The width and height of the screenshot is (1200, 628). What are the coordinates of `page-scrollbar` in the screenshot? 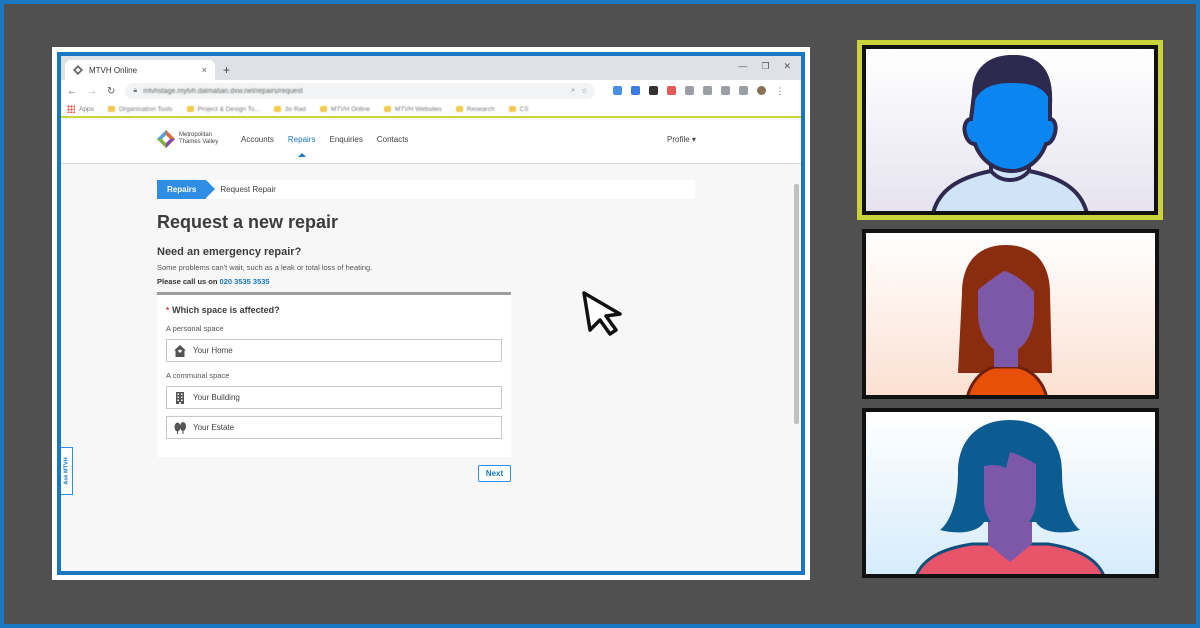 It's located at (796, 304).